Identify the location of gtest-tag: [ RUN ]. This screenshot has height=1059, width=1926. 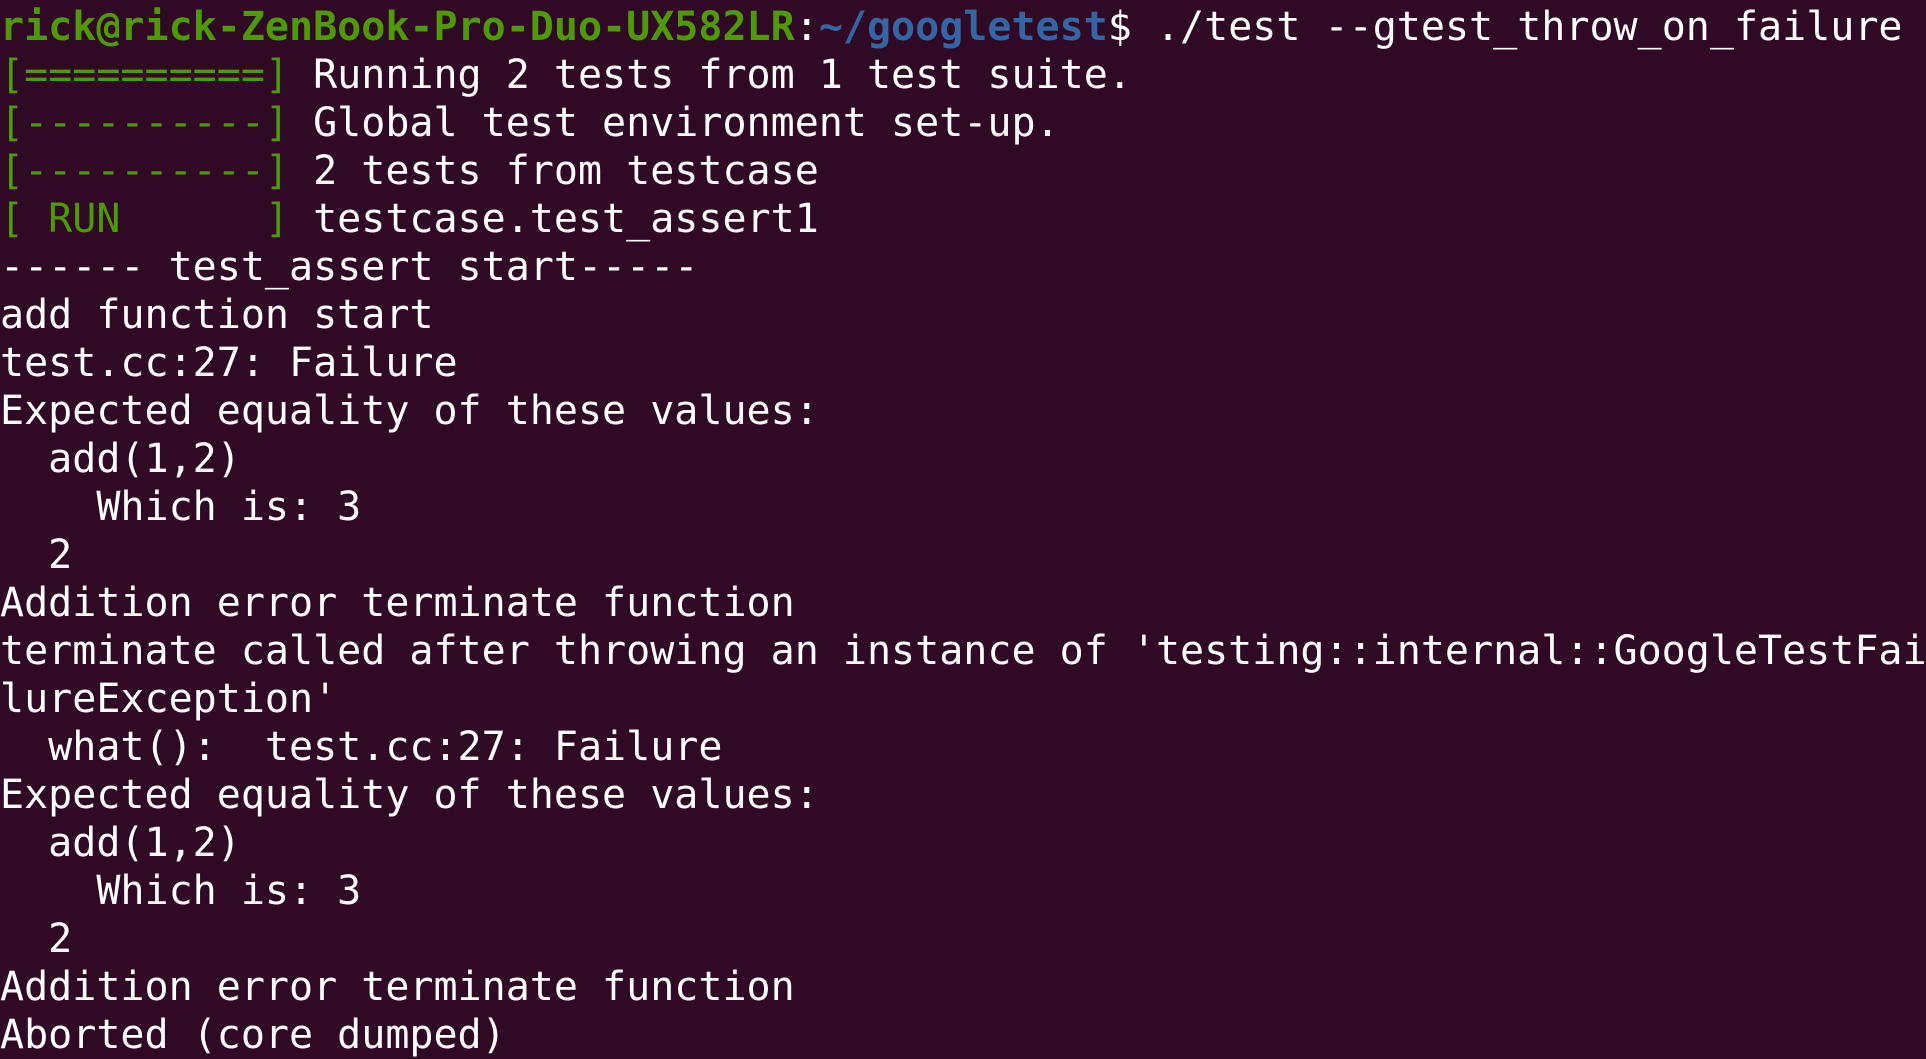
(144, 219).